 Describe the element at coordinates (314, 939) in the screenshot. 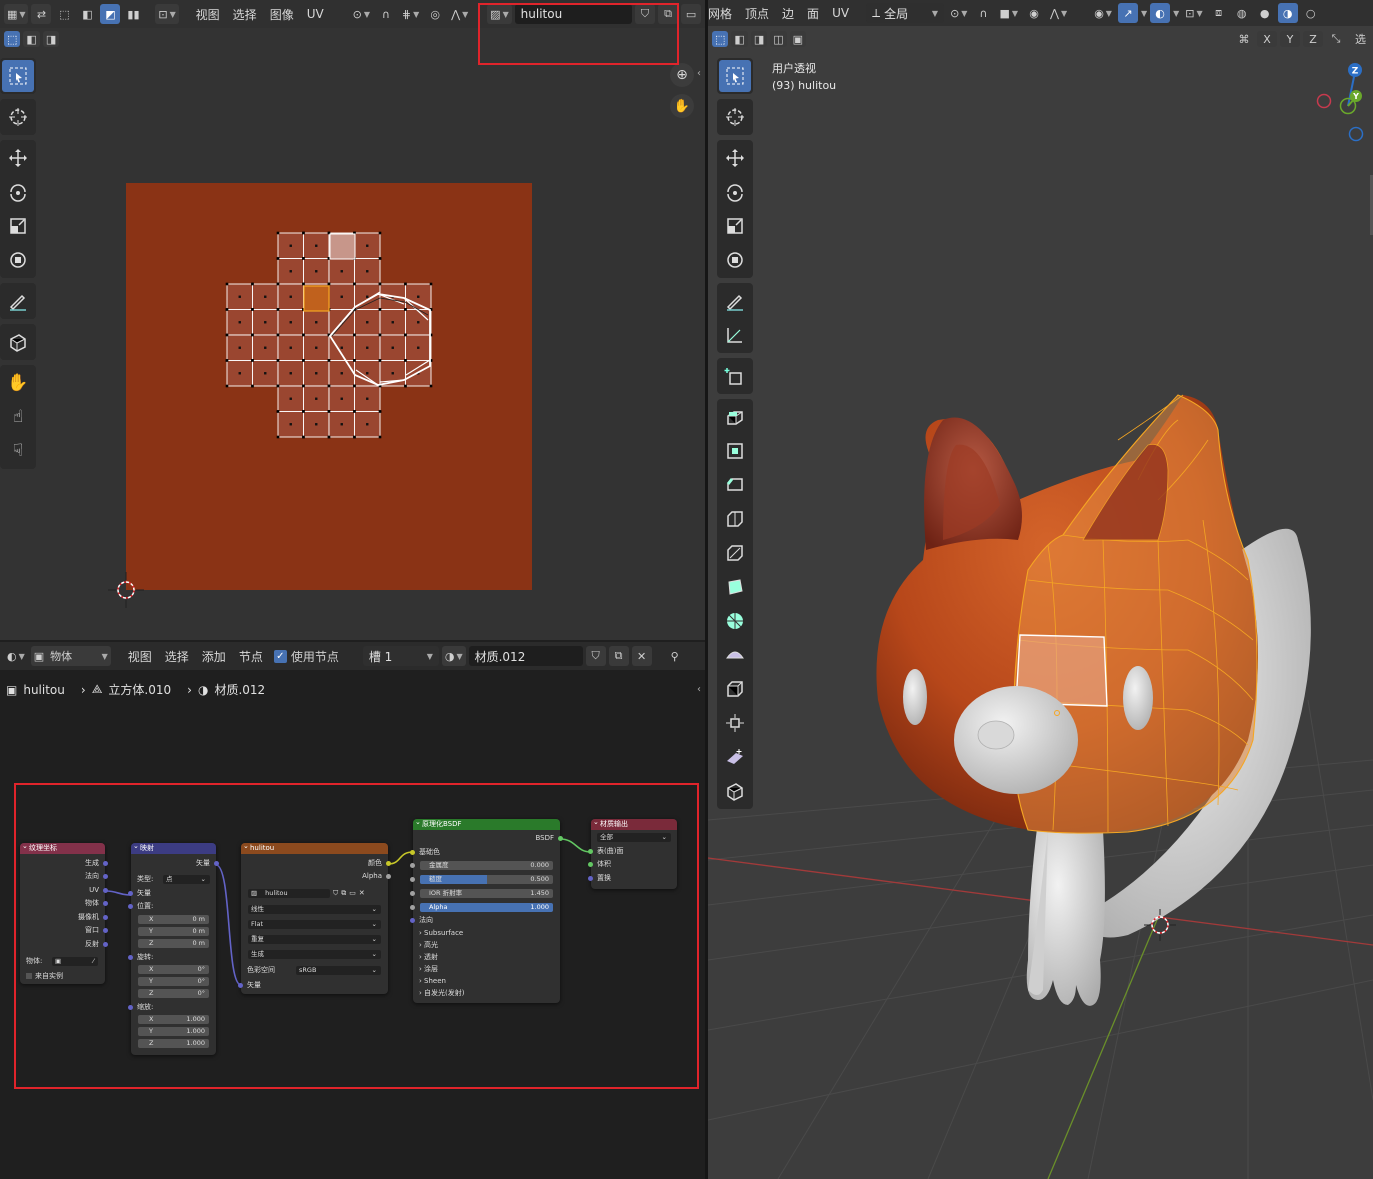

I see `extension-select: 重复 ⌄` at that location.